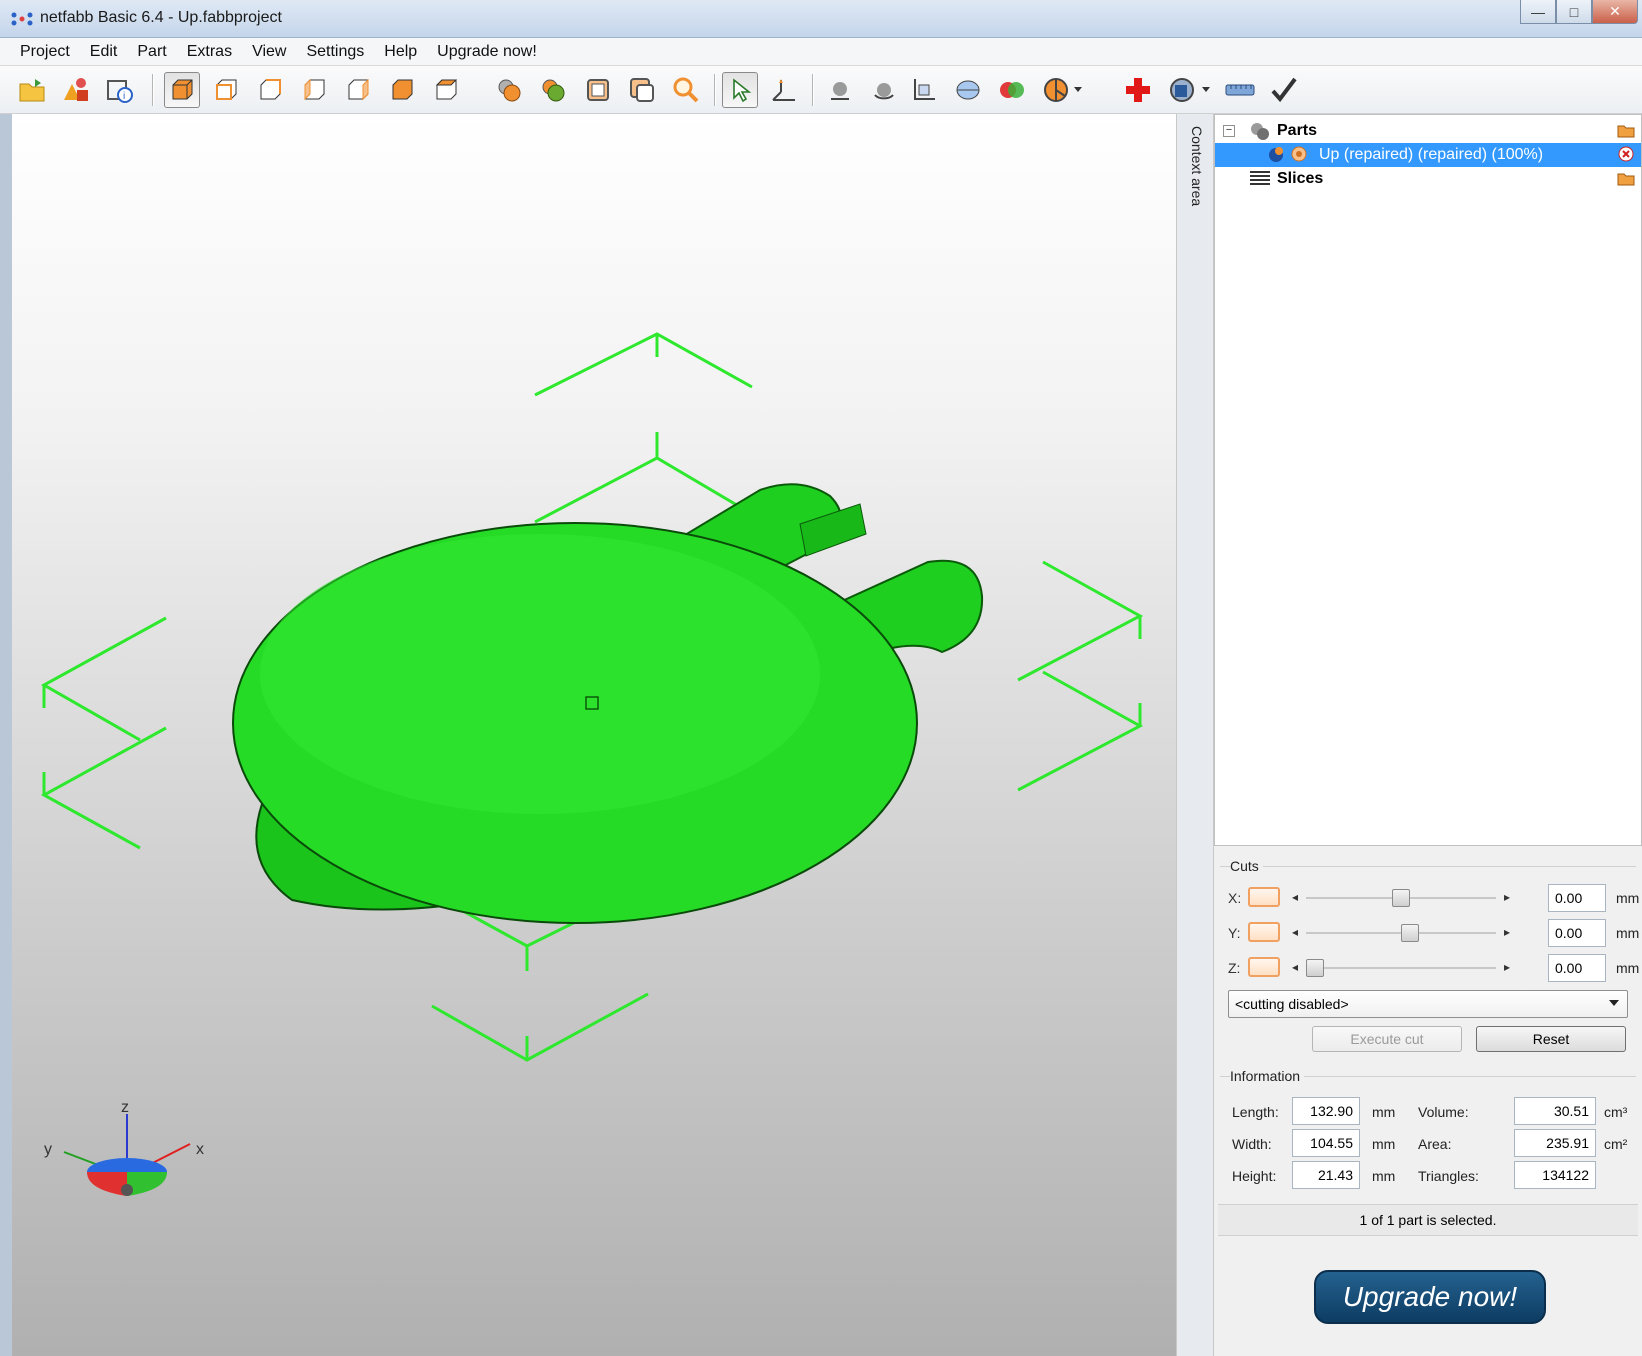 The width and height of the screenshot is (1642, 1356). What do you see at coordinates (1626, 154) in the screenshot?
I see `remove-part-icon` at bounding box center [1626, 154].